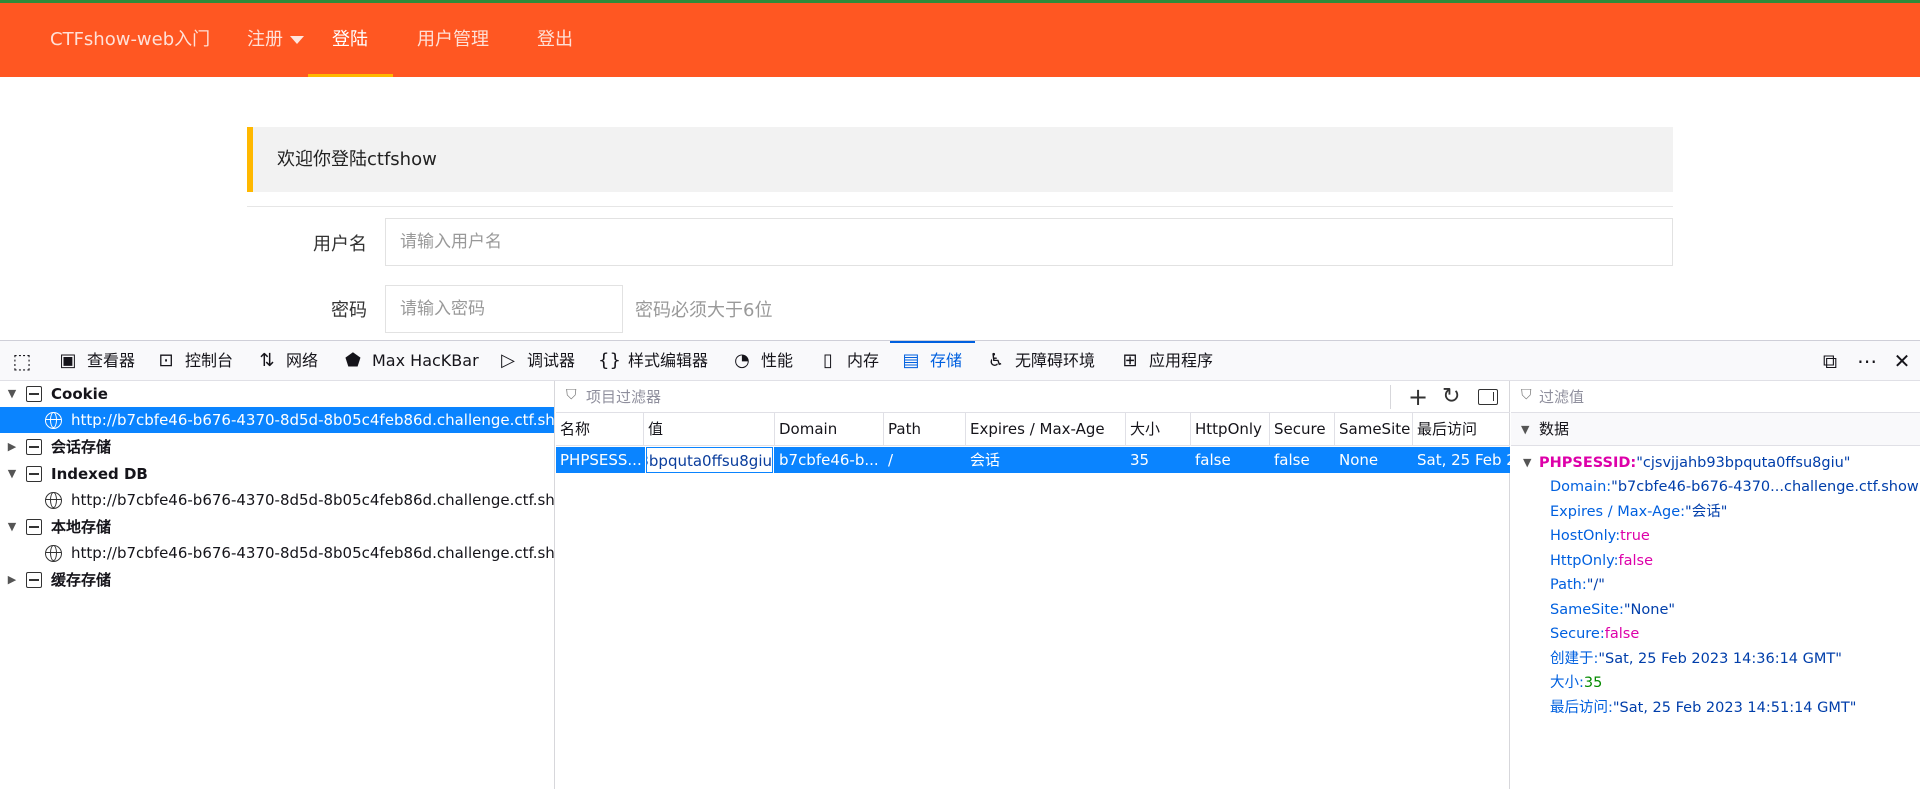  What do you see at coordinates (410, 361) in the screenshot?
I see `tab-hackbar: ⬟ Max HacKBar` at bounding box center [410, 361].